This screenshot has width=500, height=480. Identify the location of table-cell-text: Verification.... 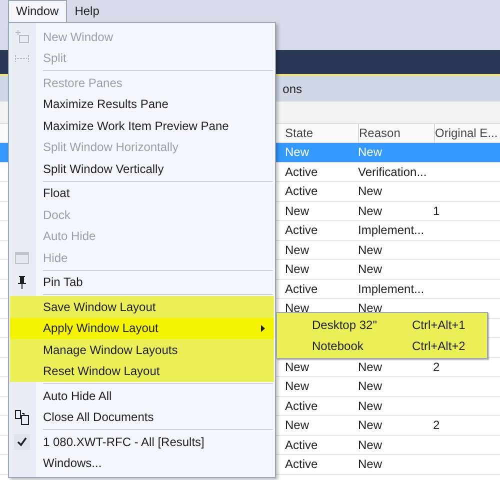
(393, 171).